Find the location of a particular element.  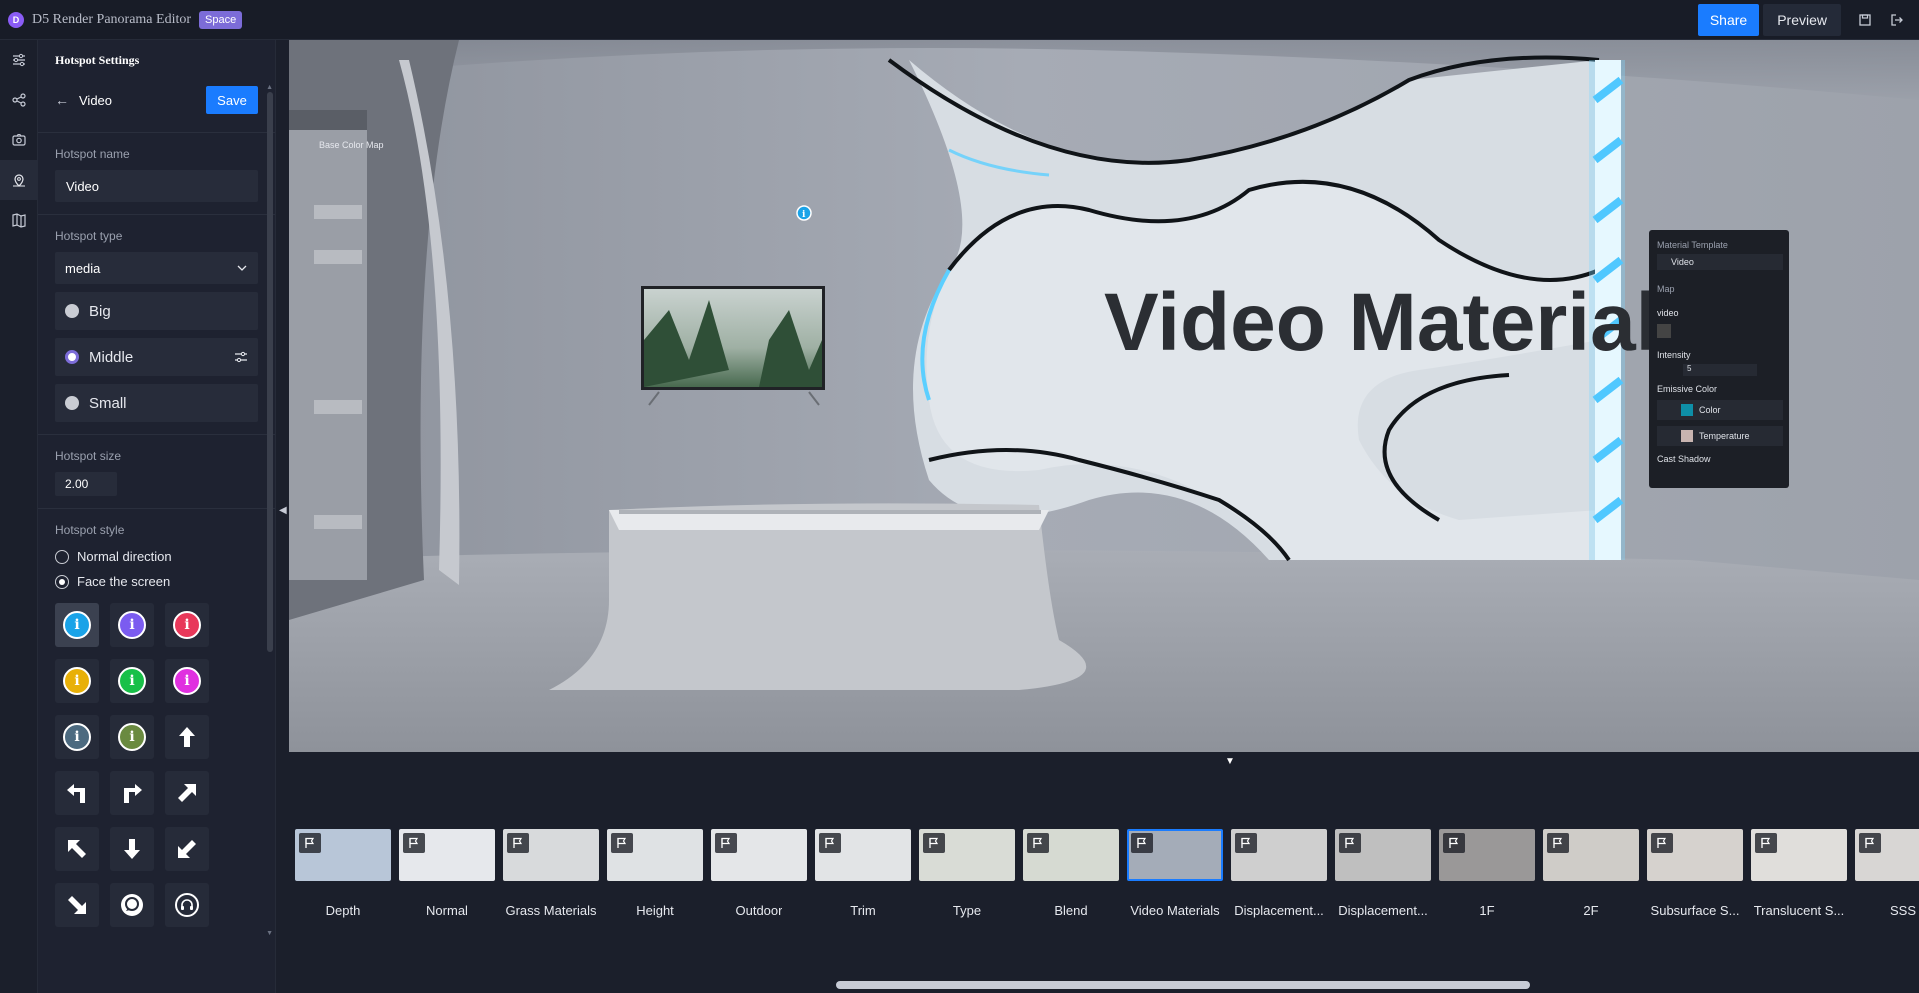

emissive-color-option: Color is located at coordinates (1720, 410).